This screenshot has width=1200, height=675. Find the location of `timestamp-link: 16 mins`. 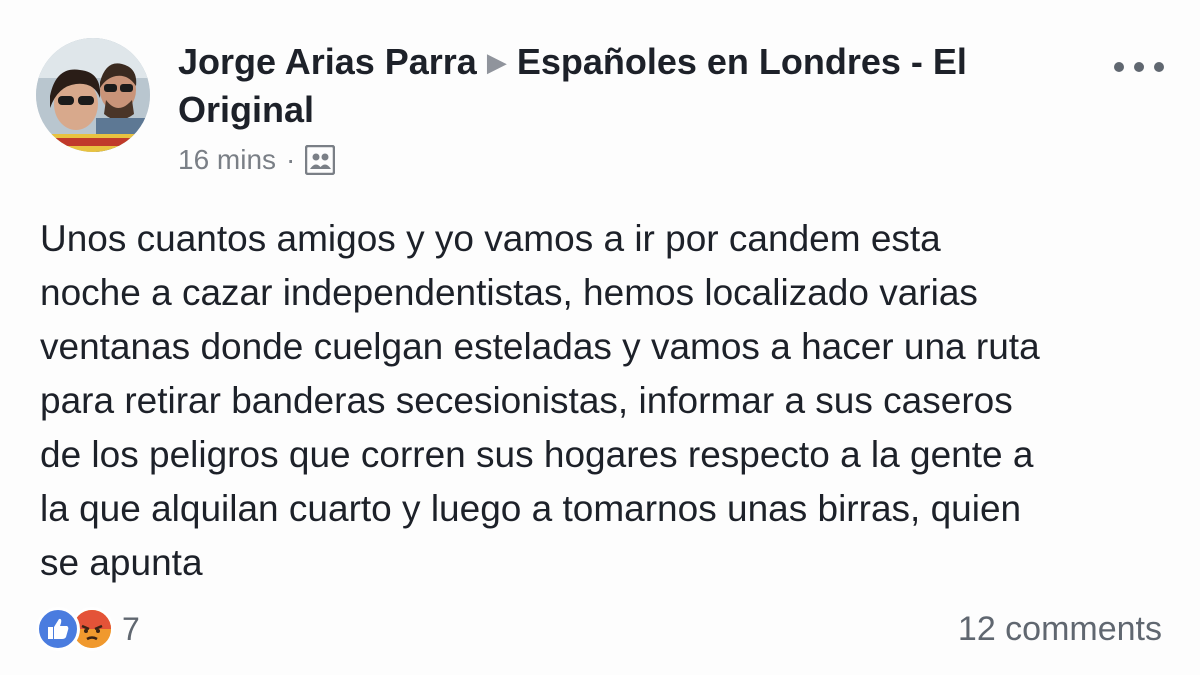

timestamp-link: 16 mins is located at coordinates (227, 160).